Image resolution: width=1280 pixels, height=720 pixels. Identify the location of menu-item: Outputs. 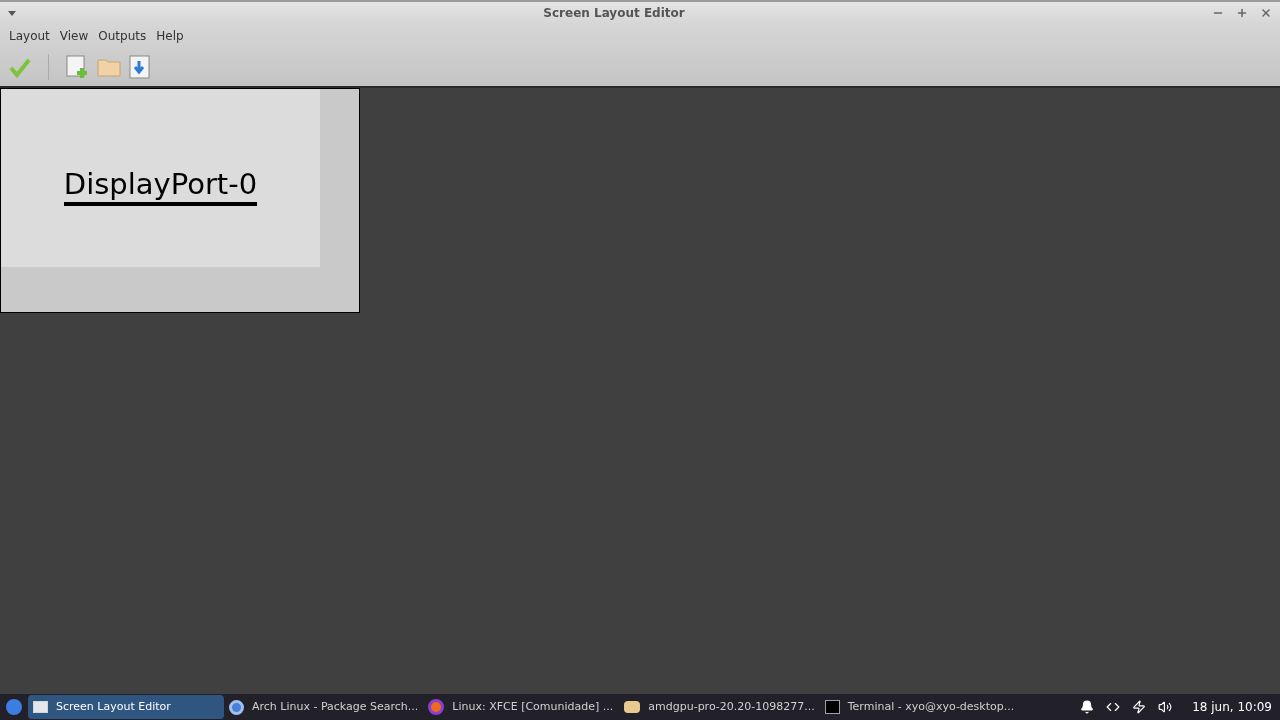
(122, 36).